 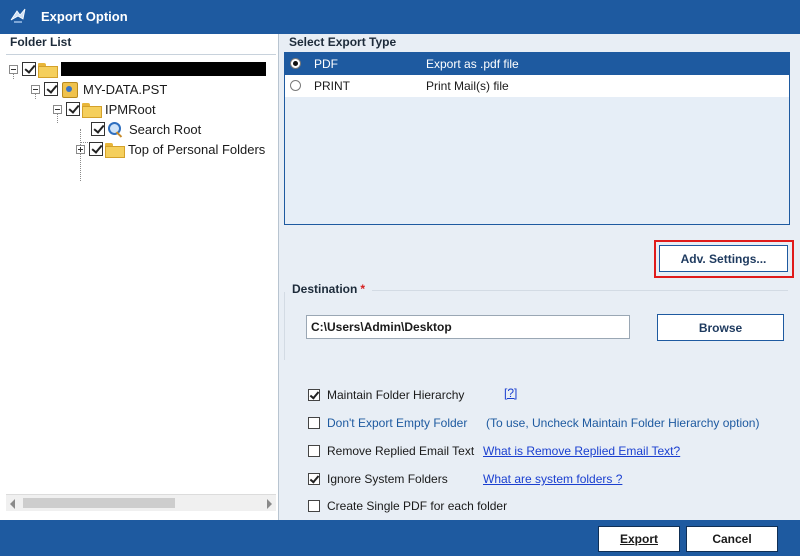 What do you see at coordinates (468, 327) in the screenshot?
I see `destination-path-input: C:\Users\Admin\Desktop` at bounding box center [468, 327].